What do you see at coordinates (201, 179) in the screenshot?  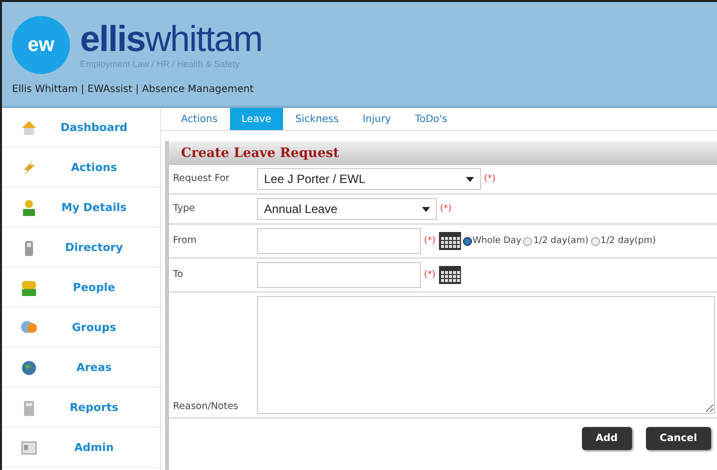 I see `field-label: Request For` at bounding box center [201, 179].